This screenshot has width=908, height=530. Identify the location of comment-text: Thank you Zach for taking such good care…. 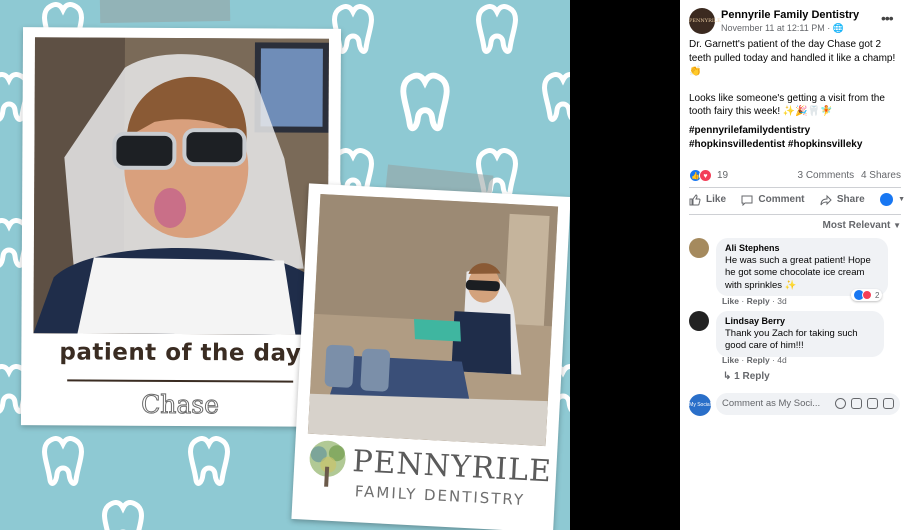
(791, 339).